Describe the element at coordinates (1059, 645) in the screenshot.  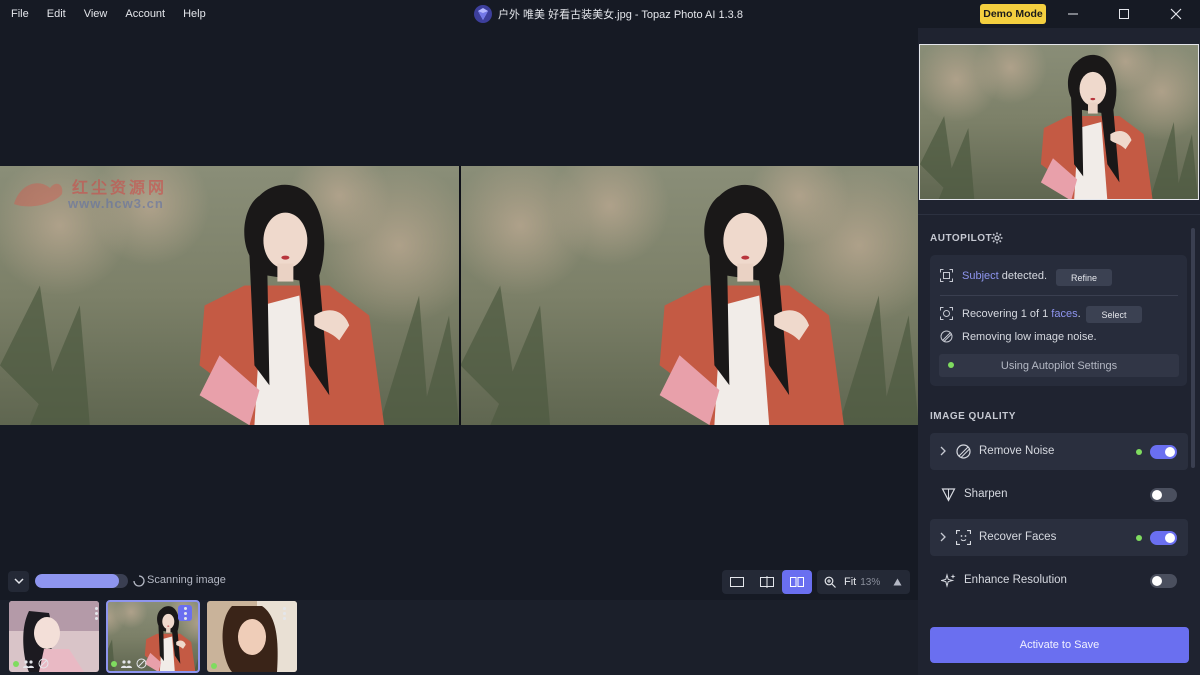
I see `activate-to-save-button: Activate to Save` at that location.